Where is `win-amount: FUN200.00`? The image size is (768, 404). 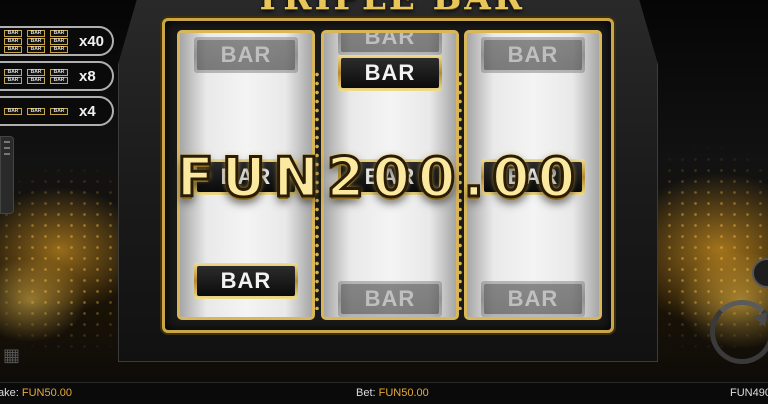 win-amount: FUN200.00 is located at coordinates (379, 178).